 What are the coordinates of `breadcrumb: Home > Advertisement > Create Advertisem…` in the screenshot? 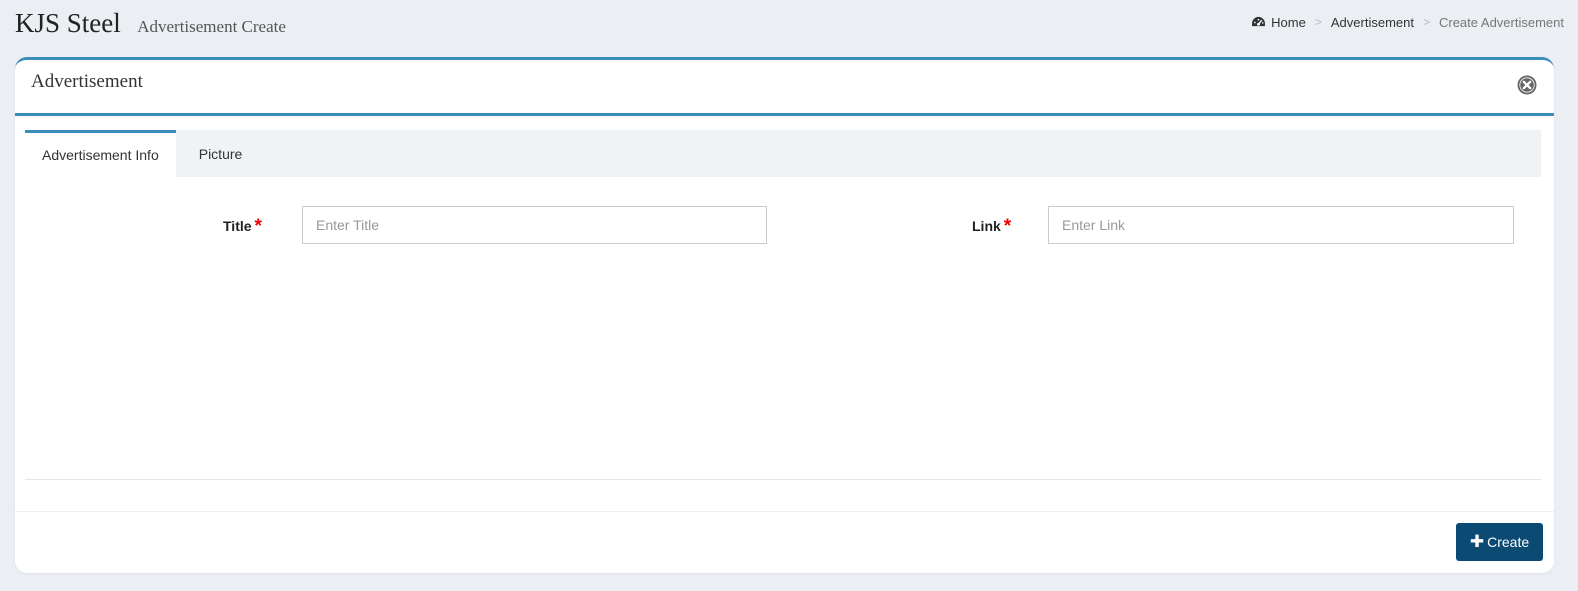 It's located at (1407, 22).